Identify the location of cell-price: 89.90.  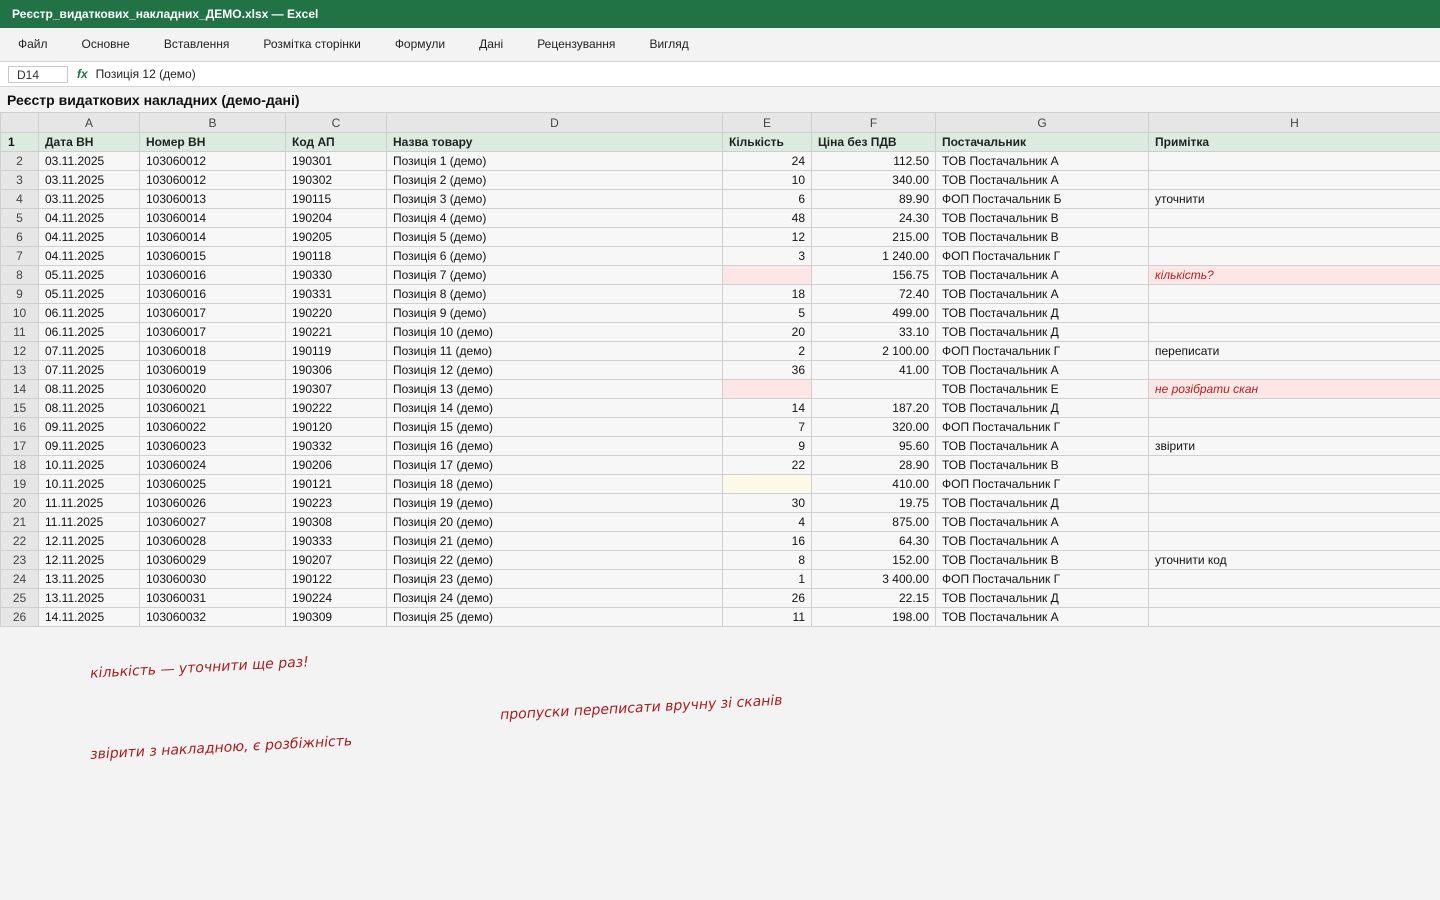
(873, 199).